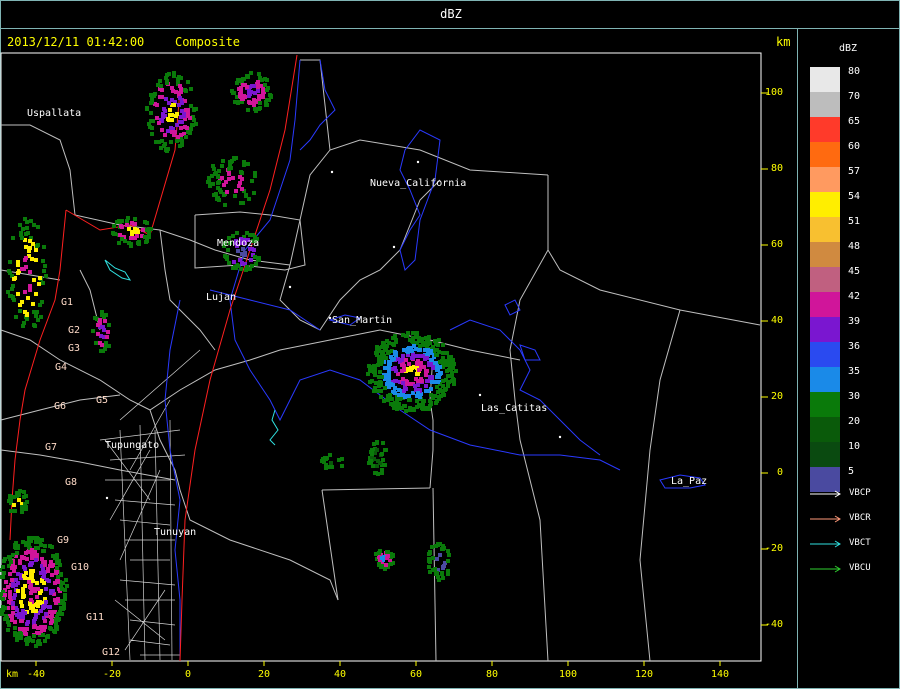  Describe the element at coordinates (825, 379) in the screenshot. I see `legend-swatch` at that location.